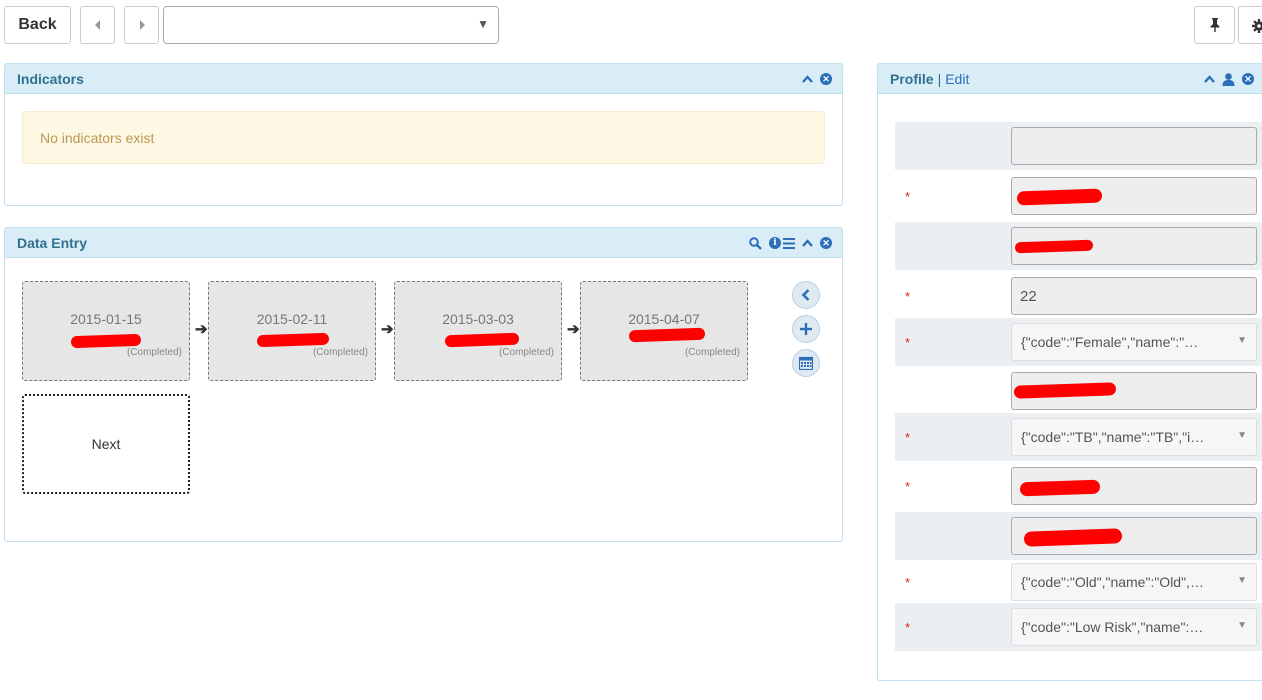  I want to click on profile-panel-header: Profile | Edit ✕, so click(1070, 79).